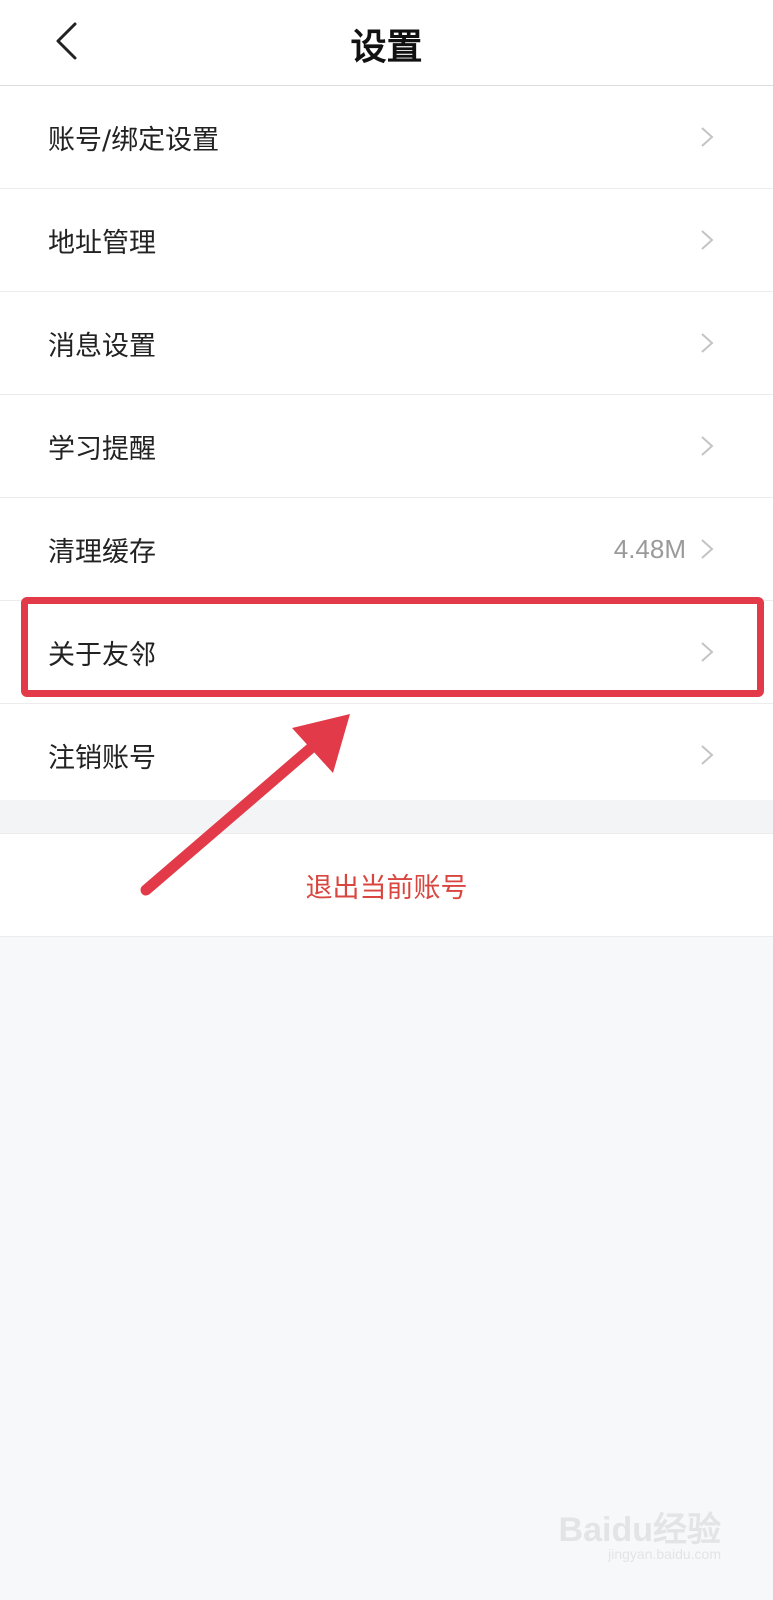 The image size is (773, 1600). I want to click on settings-item-label: 清理缓存, so click(102, 552).